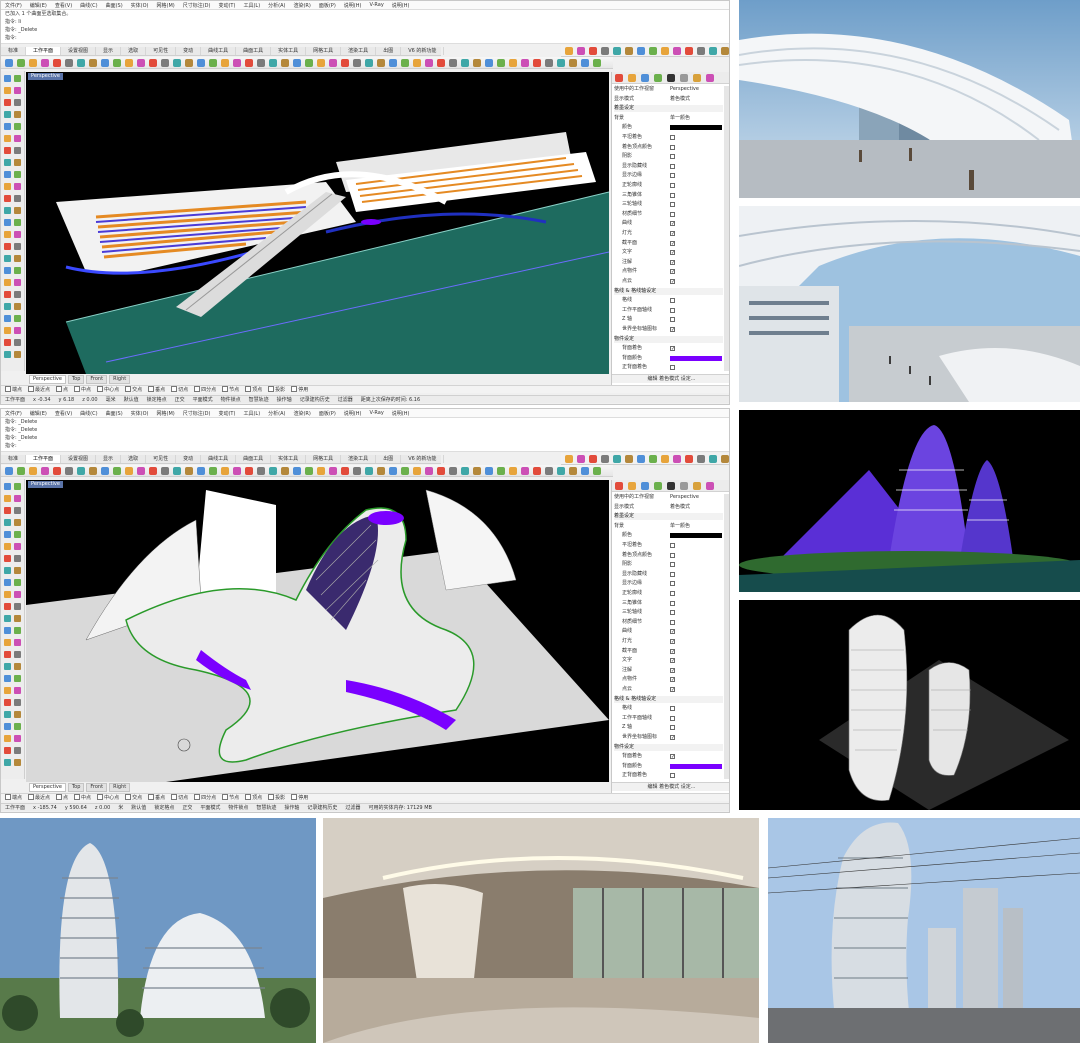  What do you see at coordinates (668, 271) in the screenshot?
I see `prop-row: 点物件 ✓` at bounding box center [668, 271].